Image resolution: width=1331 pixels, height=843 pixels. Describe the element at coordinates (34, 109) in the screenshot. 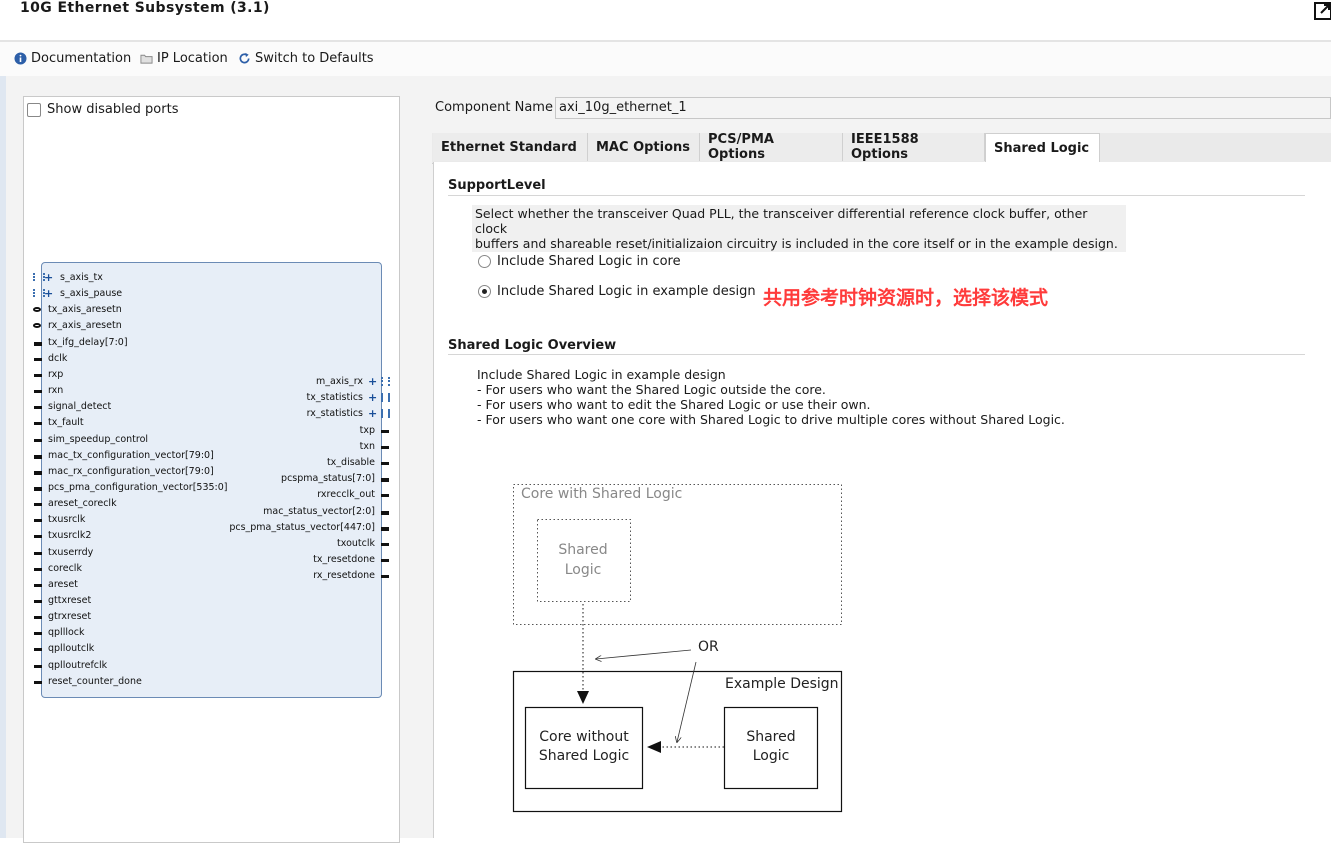

I see `checkbox-box` at that location.